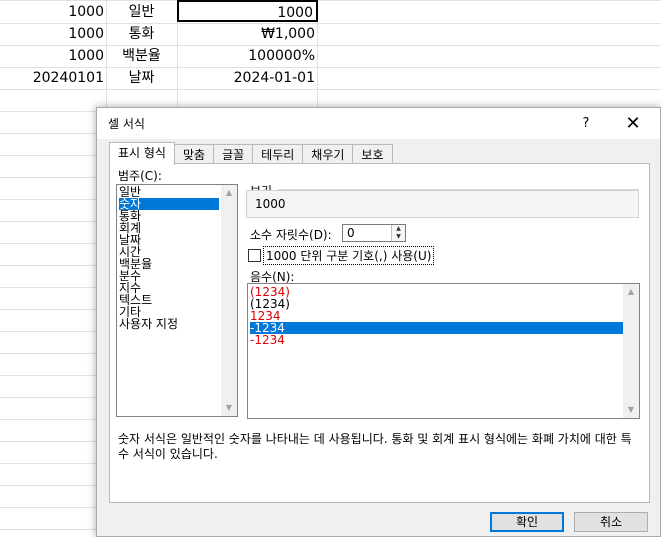  Describe the element at coordinates (233, 154) in the screenshot. I see `tab-font: 글꼴` at that location.